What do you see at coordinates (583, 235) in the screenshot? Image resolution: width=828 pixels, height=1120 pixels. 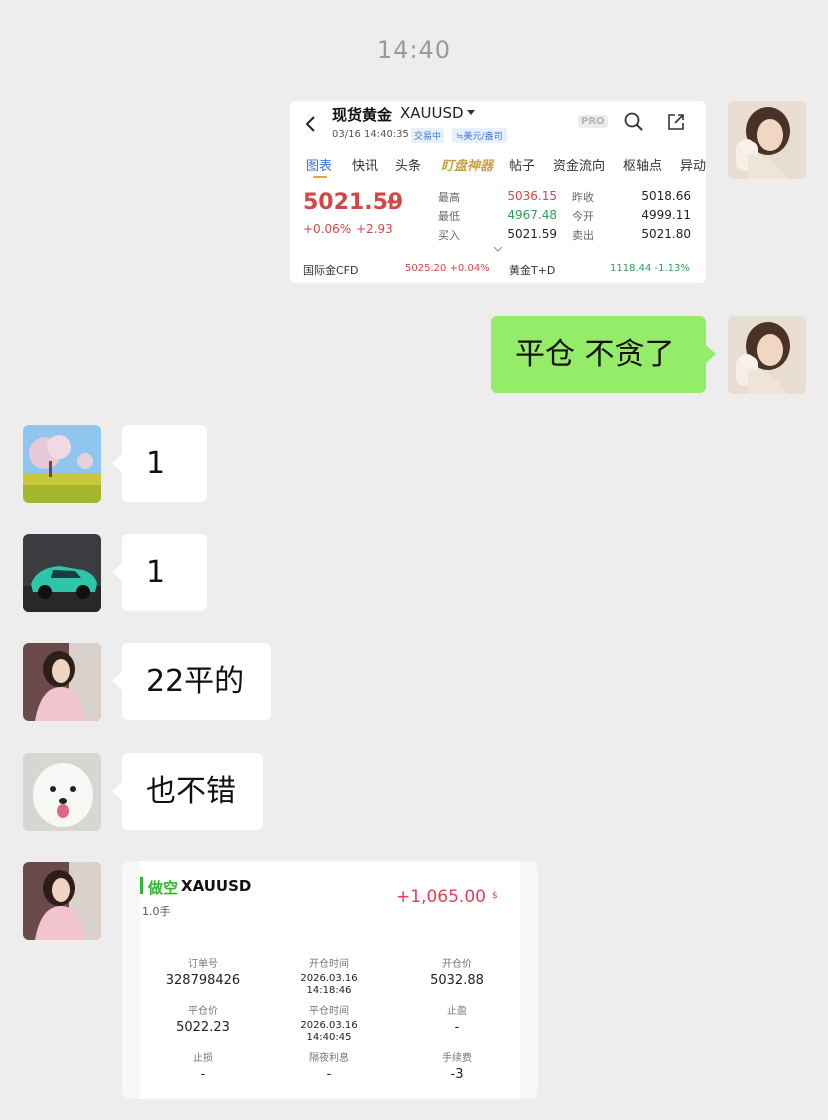 I see `ask-label: 卖出` at bounding box center [583, 235].